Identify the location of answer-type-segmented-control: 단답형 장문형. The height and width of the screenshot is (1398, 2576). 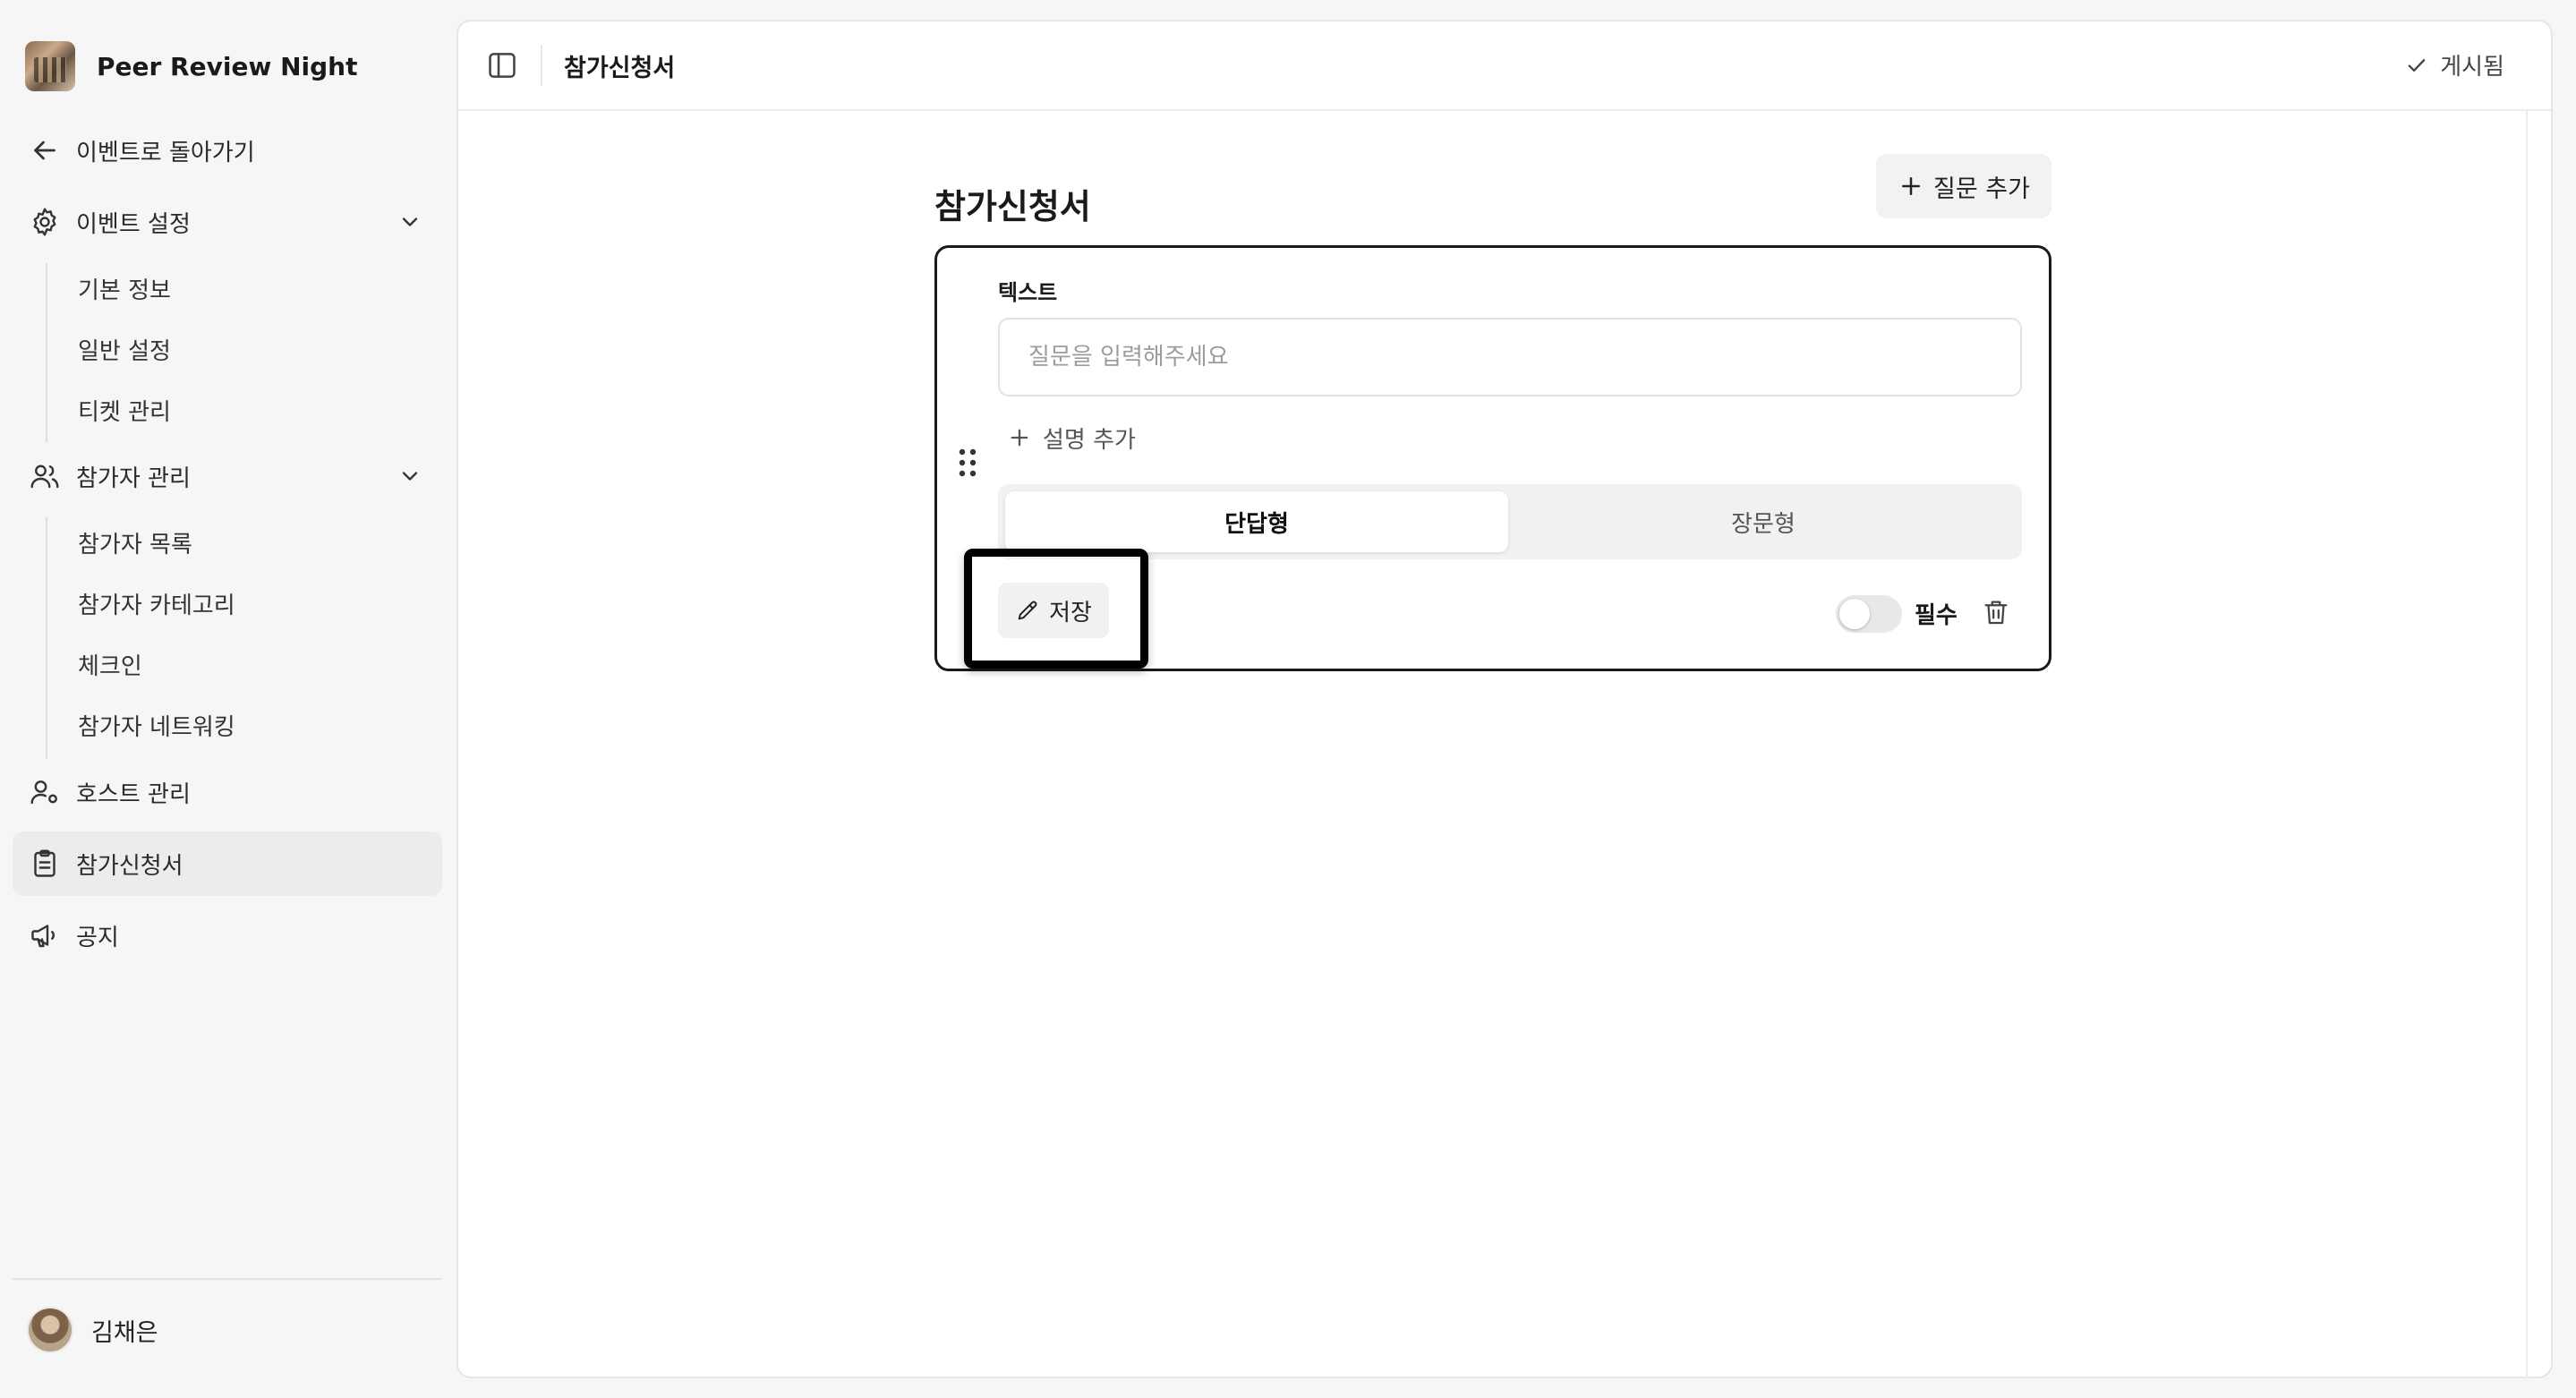
(1510, 521).